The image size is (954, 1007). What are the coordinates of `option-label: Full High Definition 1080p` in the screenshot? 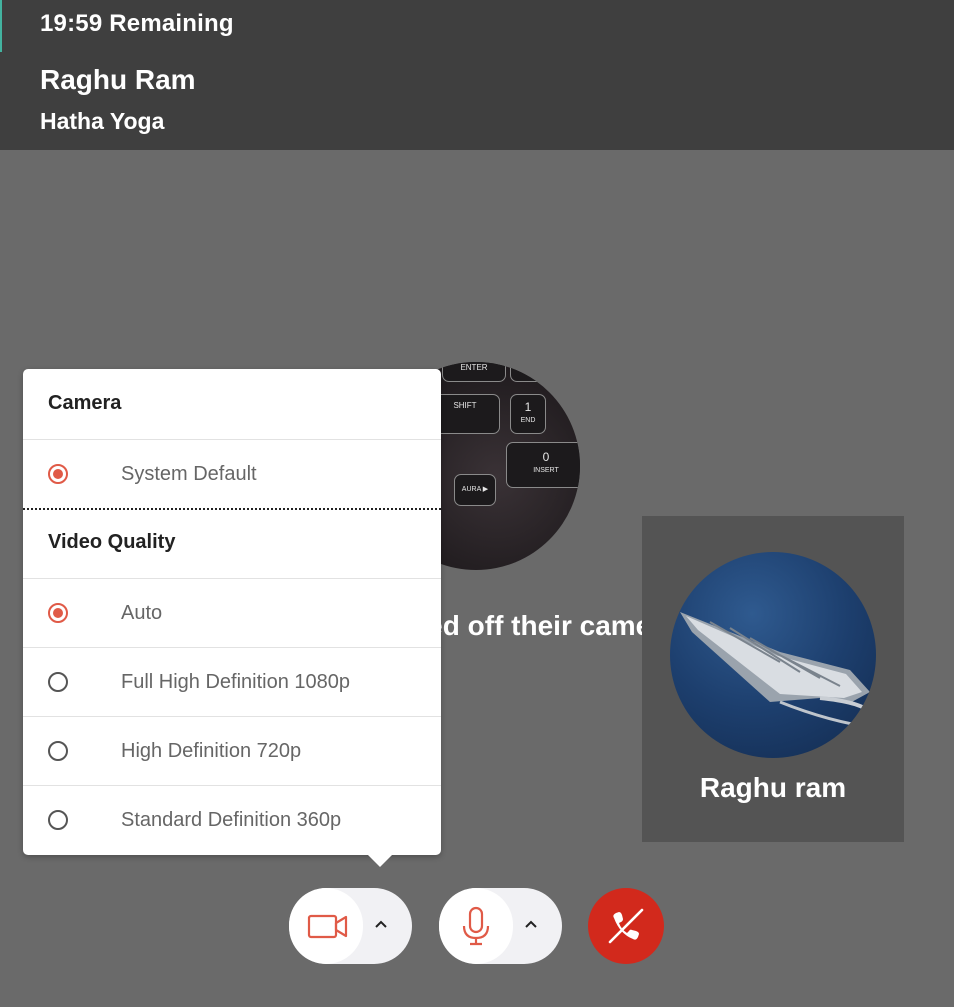 It's located at (236, 682).